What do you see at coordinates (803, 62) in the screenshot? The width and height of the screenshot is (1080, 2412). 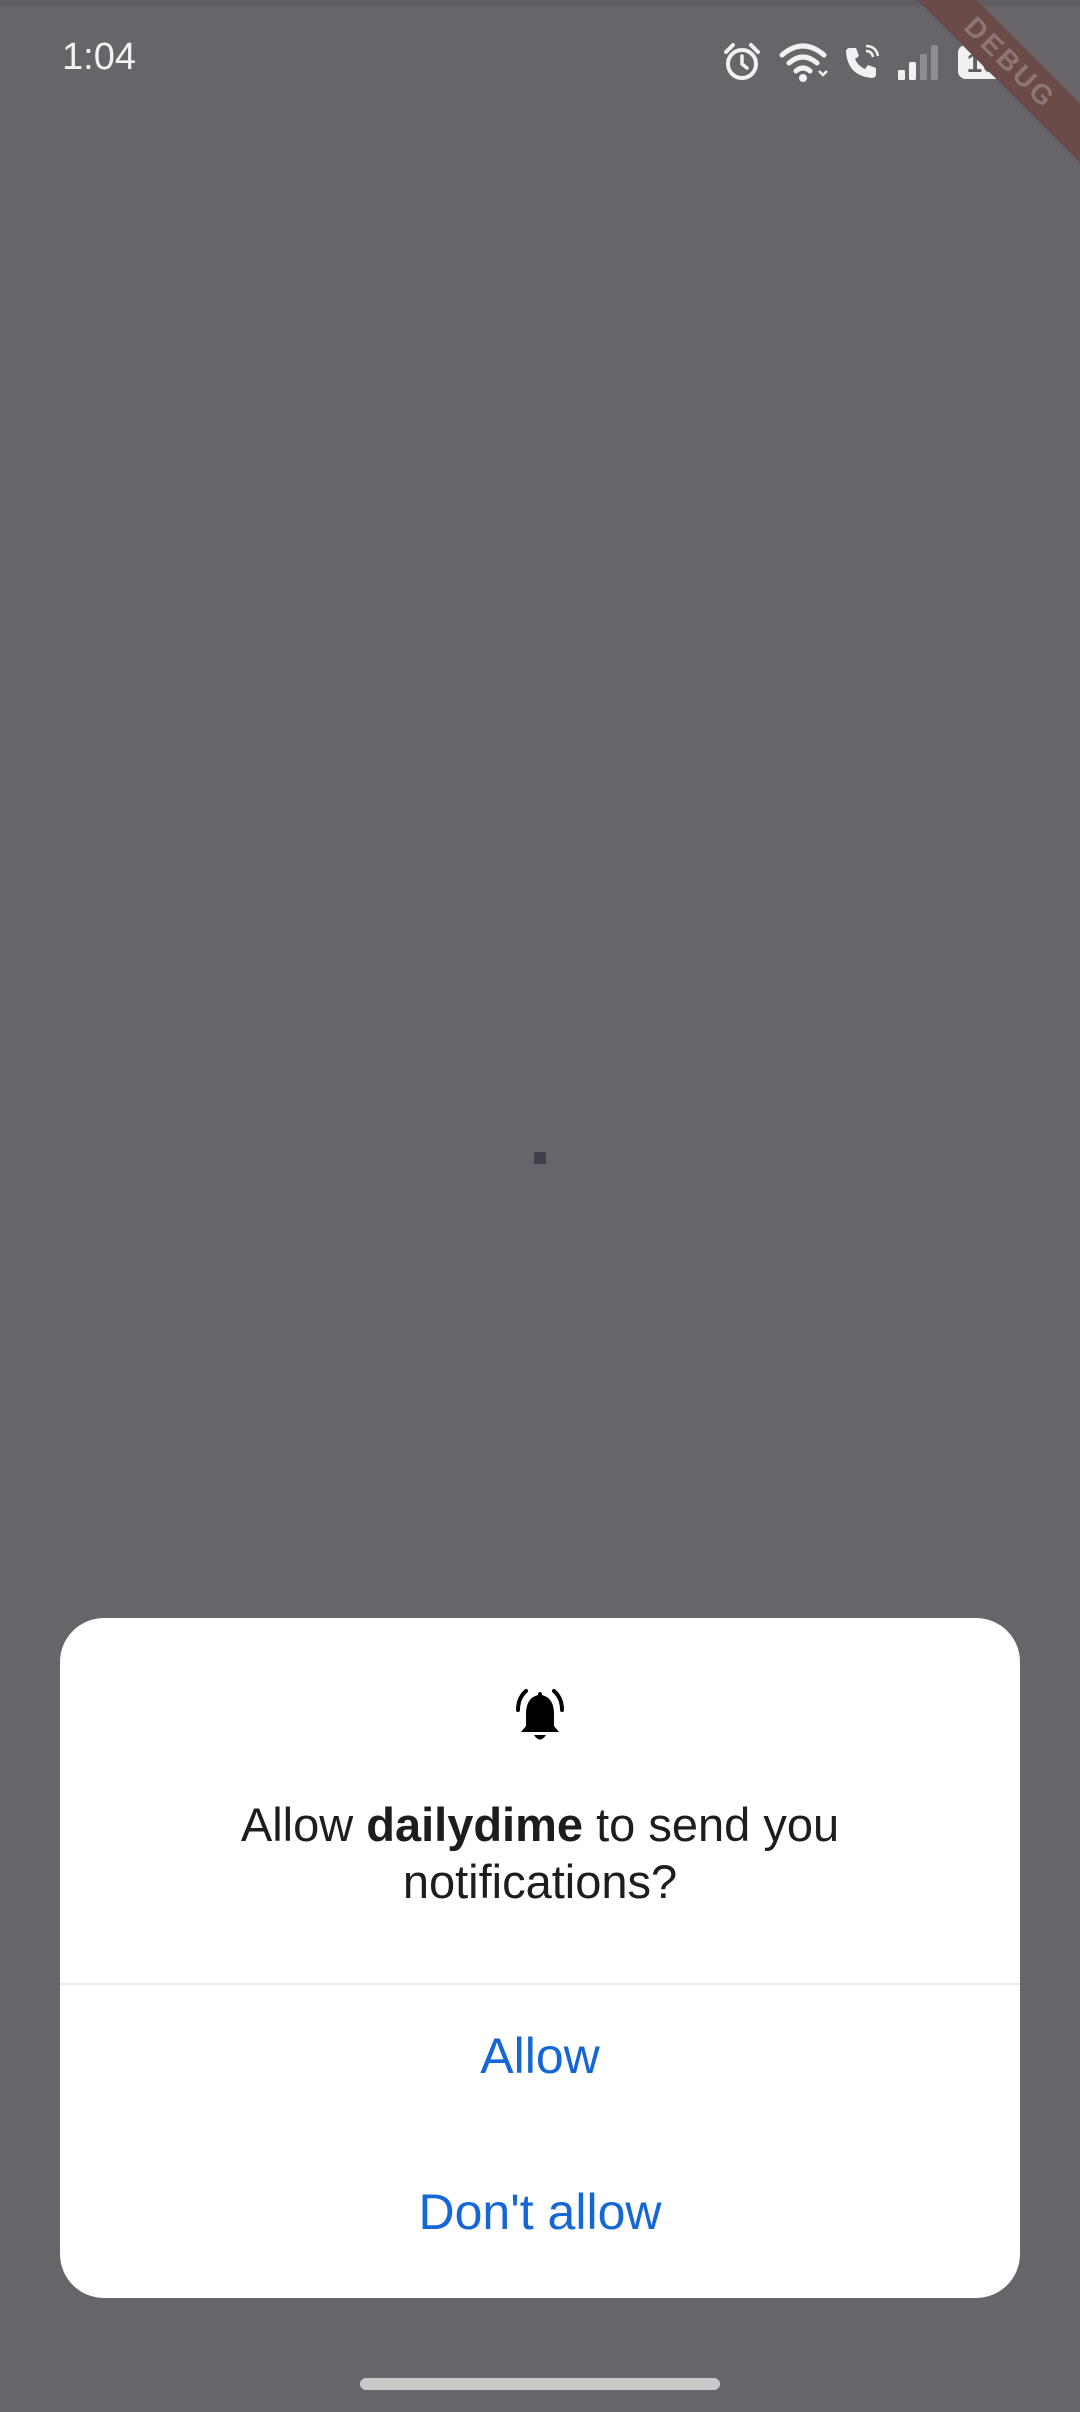 I see `wifi-icon` at bounding box center [803, 62].